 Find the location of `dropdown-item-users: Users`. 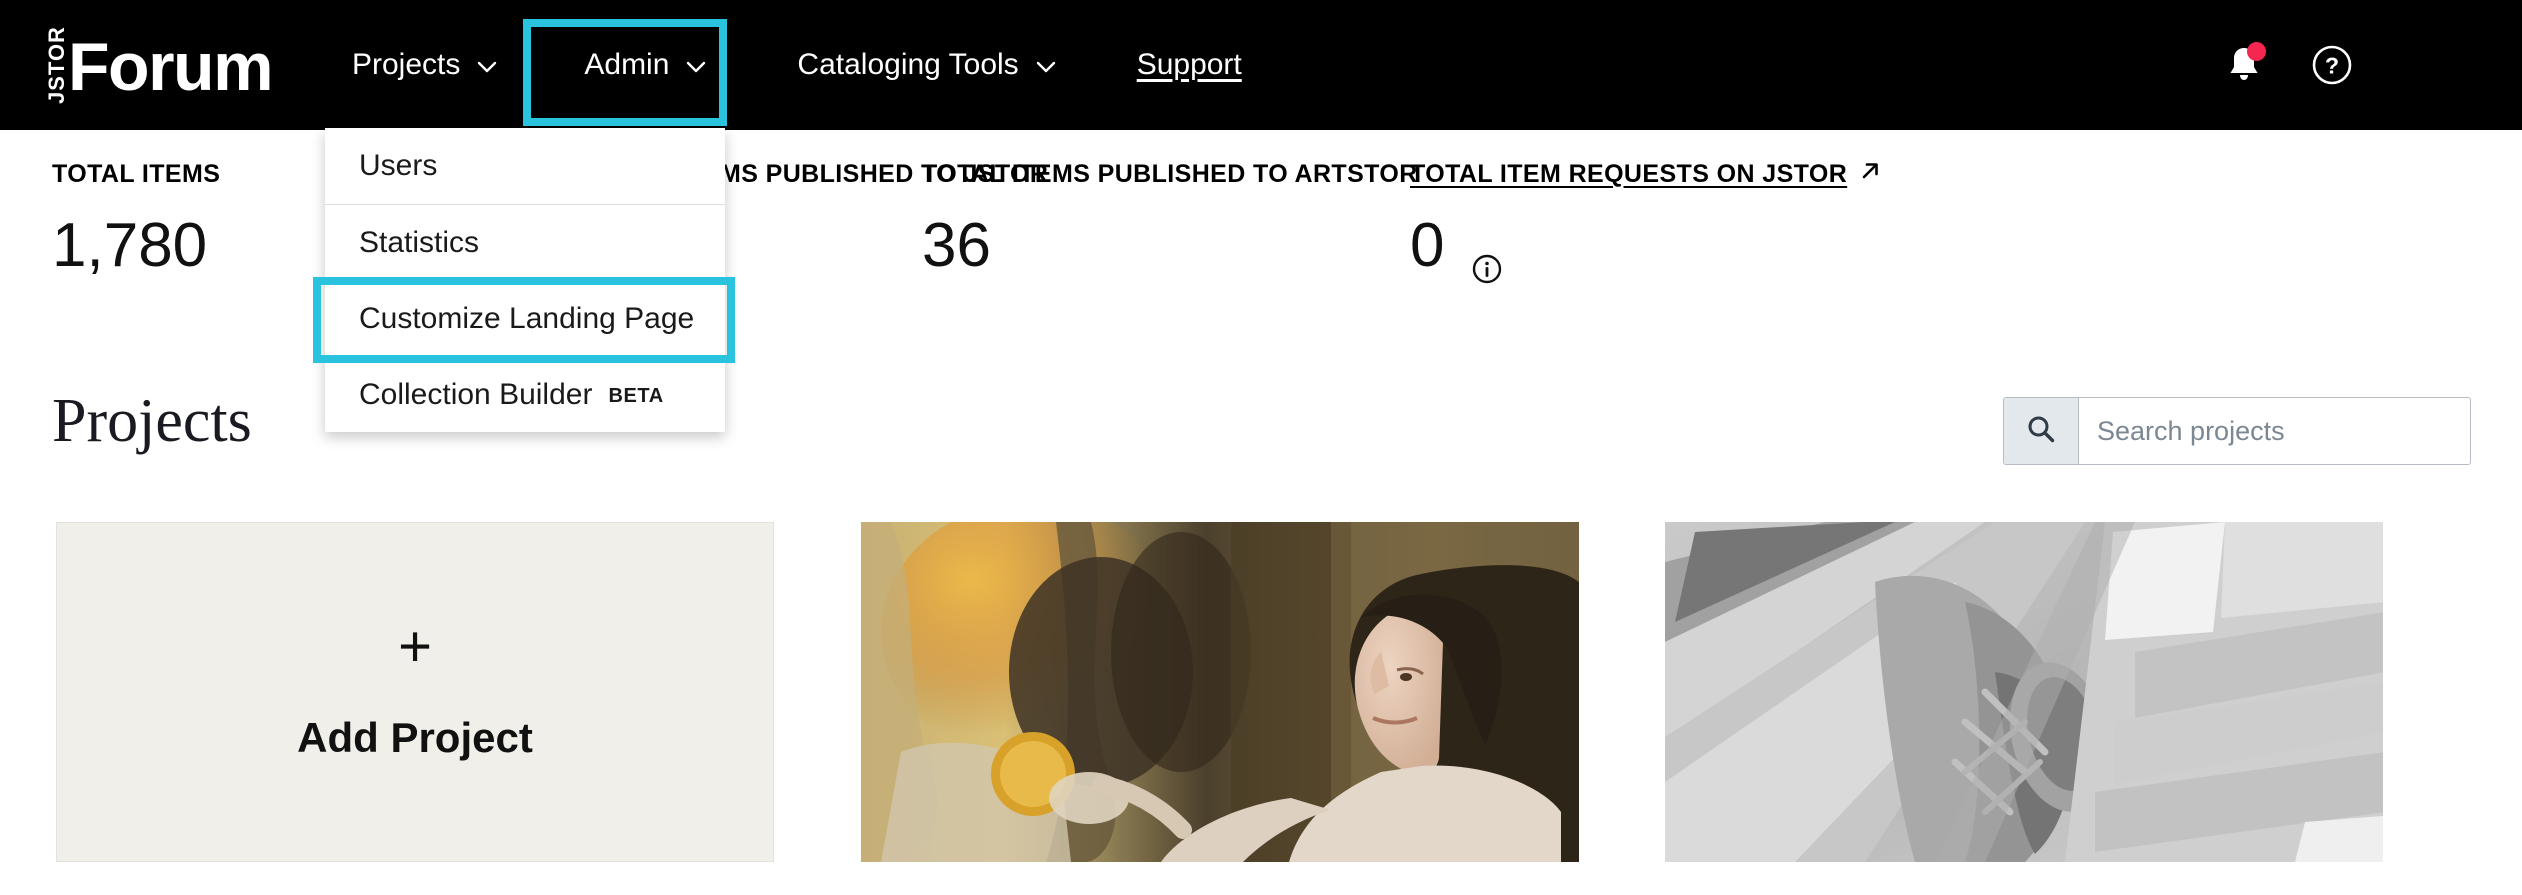

dropdown-item-users: Users is located at coordinates (525, 166).